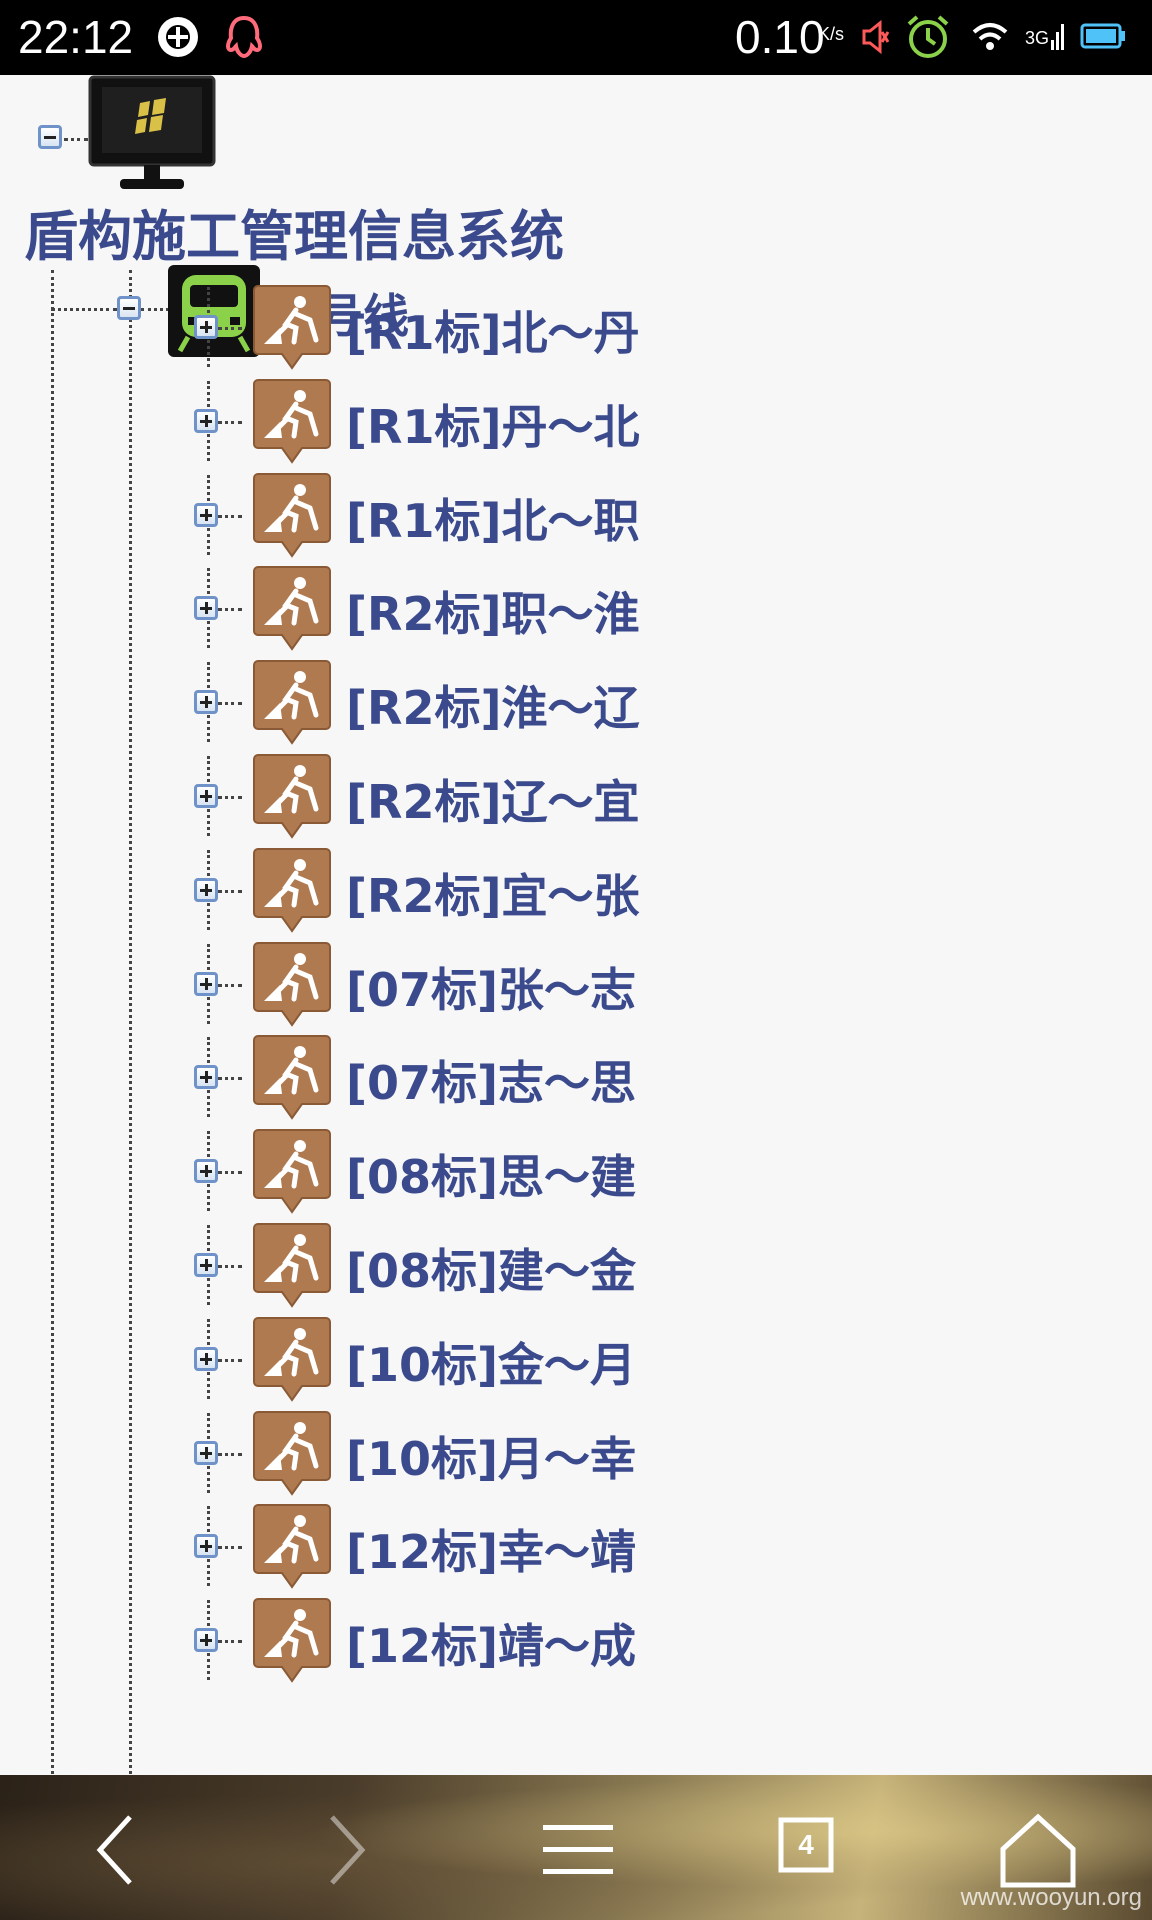  I want to click on section-label: [R1标]丹～北, so click(492, 424).